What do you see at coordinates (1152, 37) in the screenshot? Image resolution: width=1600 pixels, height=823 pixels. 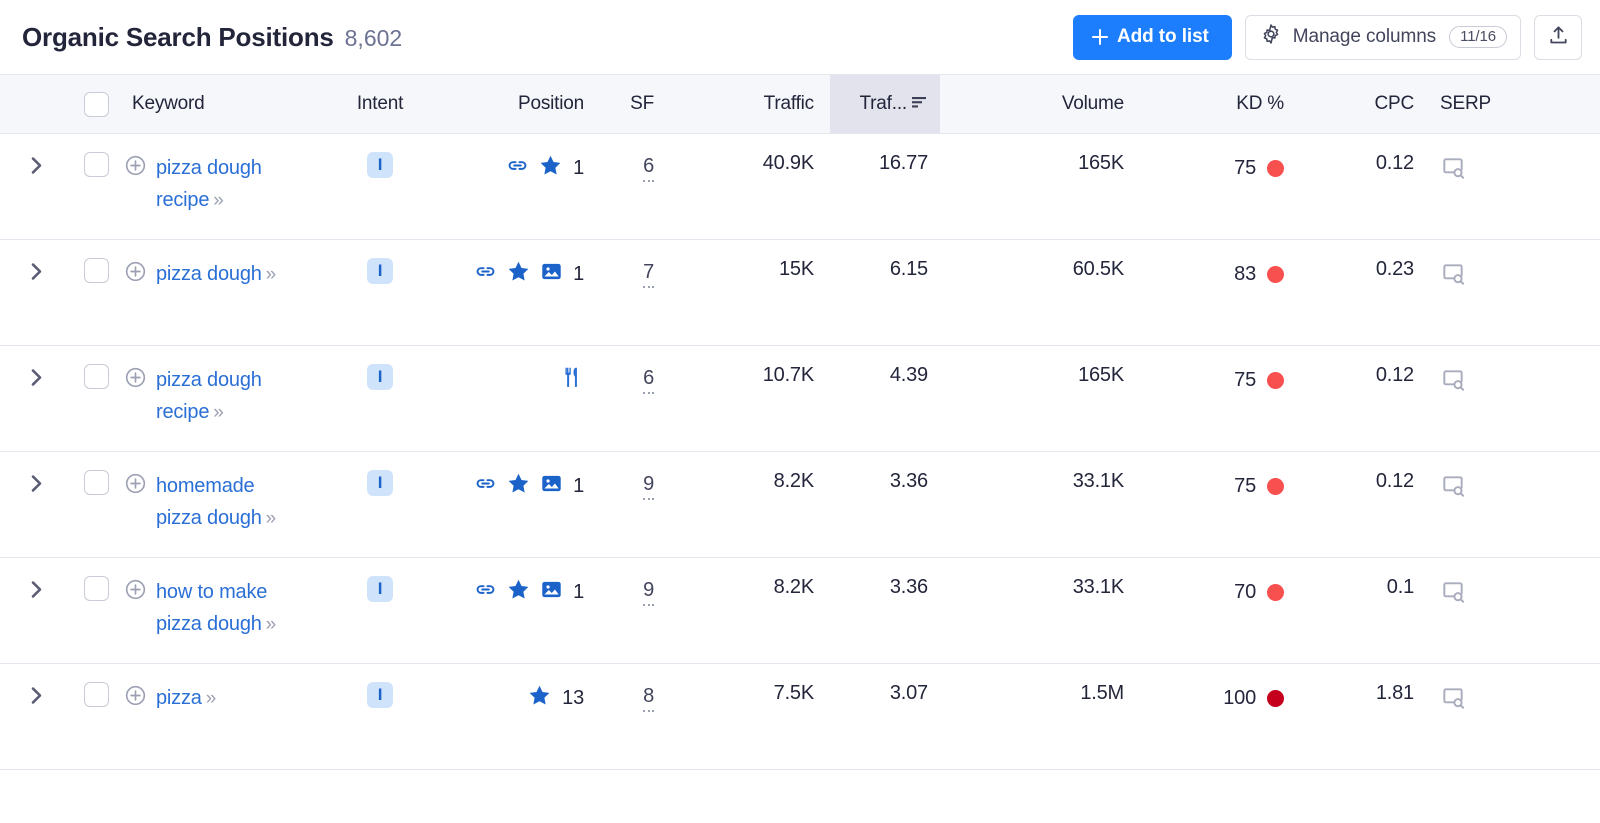 I see `add-to-list-button: Add to list` at bounding box center [1152, 37].